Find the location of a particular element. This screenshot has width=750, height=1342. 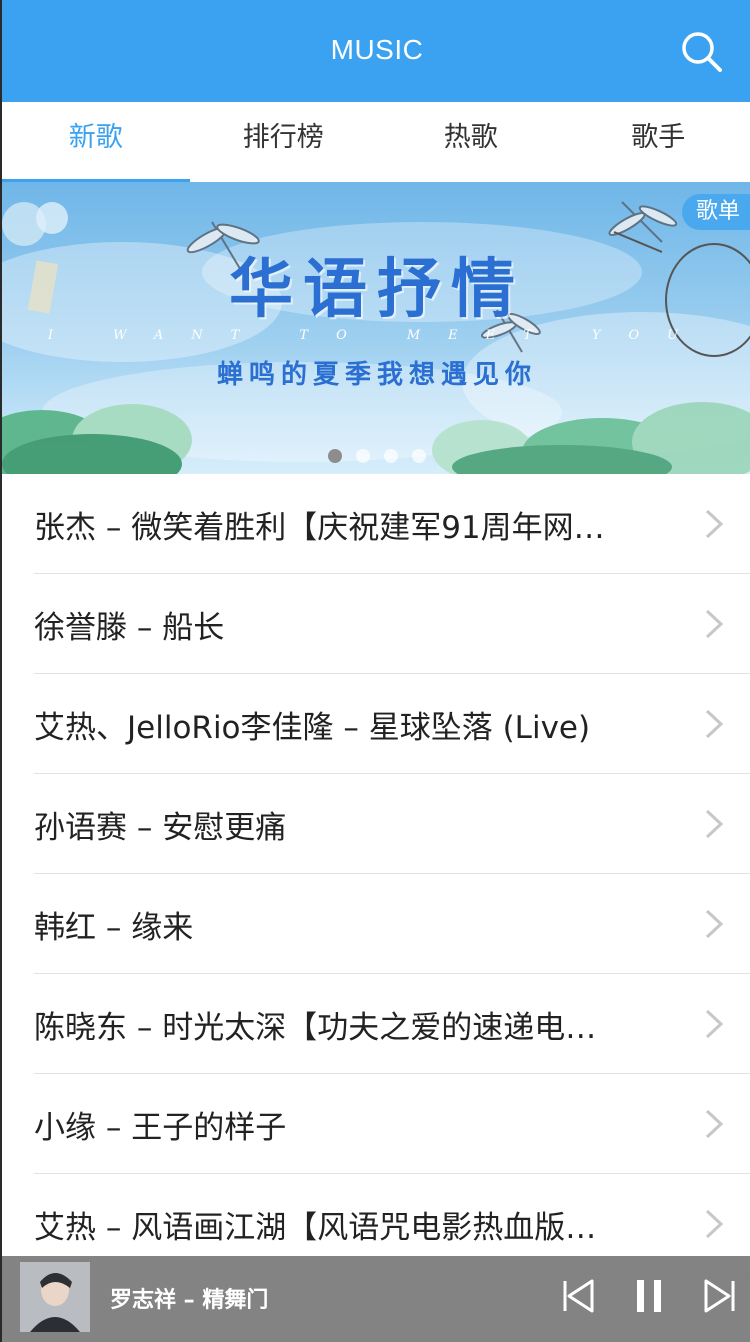

now-playing-title: 罗志祥 – 精舞门 is located at coordinates (189, 1300).